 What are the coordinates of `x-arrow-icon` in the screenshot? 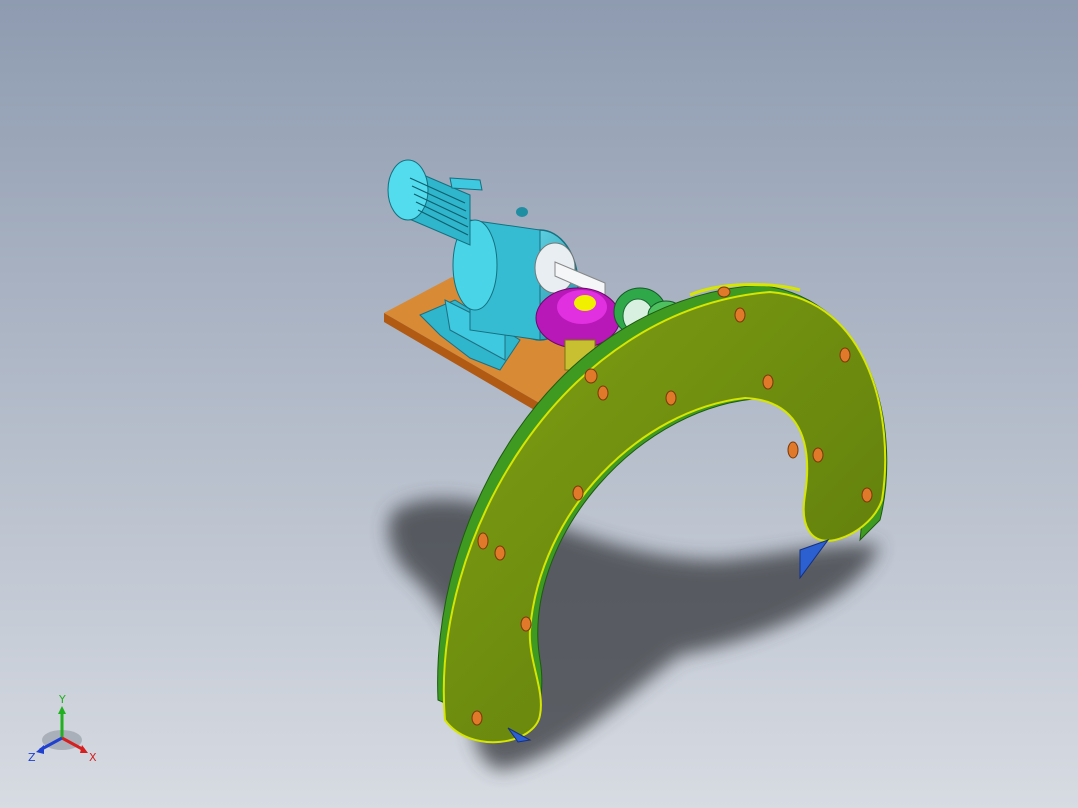 It's located at (84, 749).